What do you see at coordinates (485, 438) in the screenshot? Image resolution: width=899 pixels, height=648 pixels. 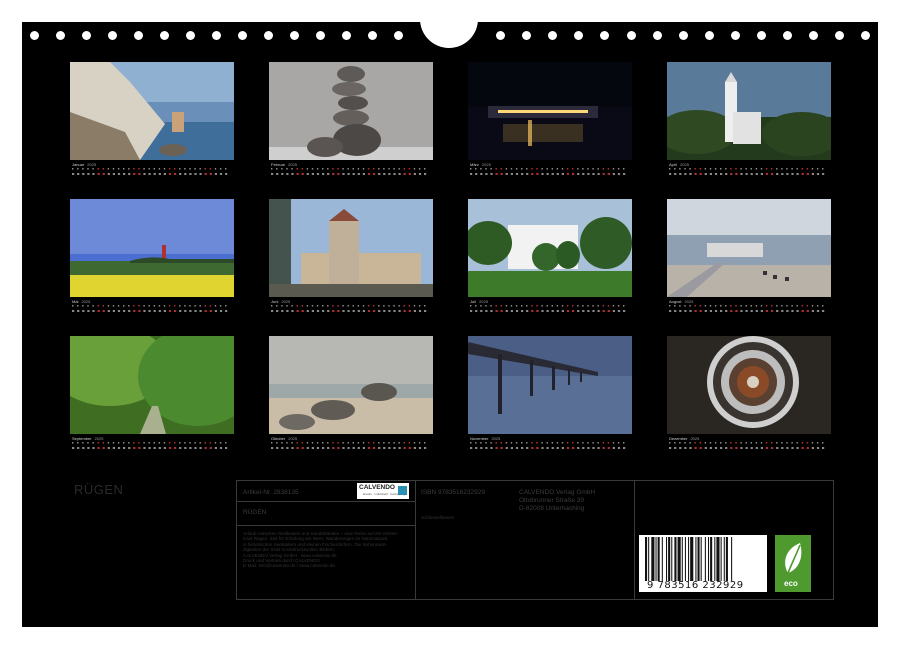 I see `month-label: November 2025` at bounding box center [485, 438].